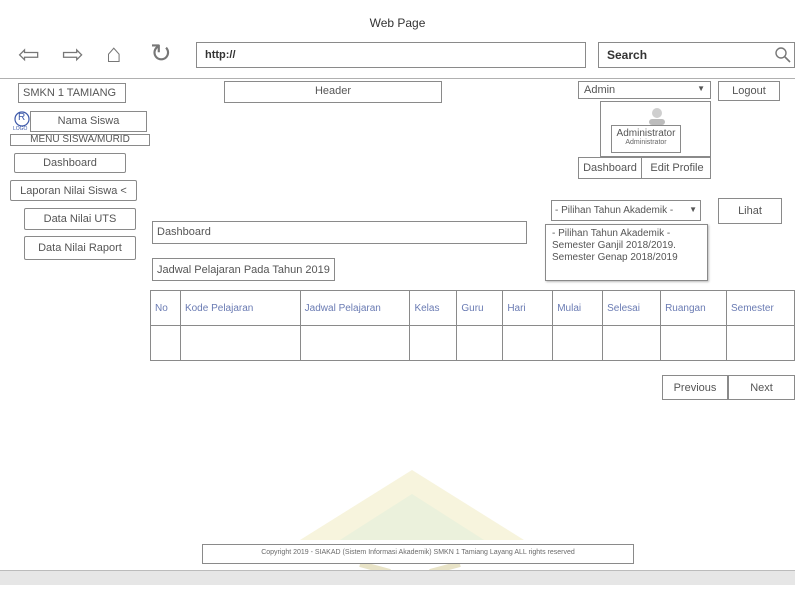  I want to click on refresh-icon: ↻, so click(161, 53).